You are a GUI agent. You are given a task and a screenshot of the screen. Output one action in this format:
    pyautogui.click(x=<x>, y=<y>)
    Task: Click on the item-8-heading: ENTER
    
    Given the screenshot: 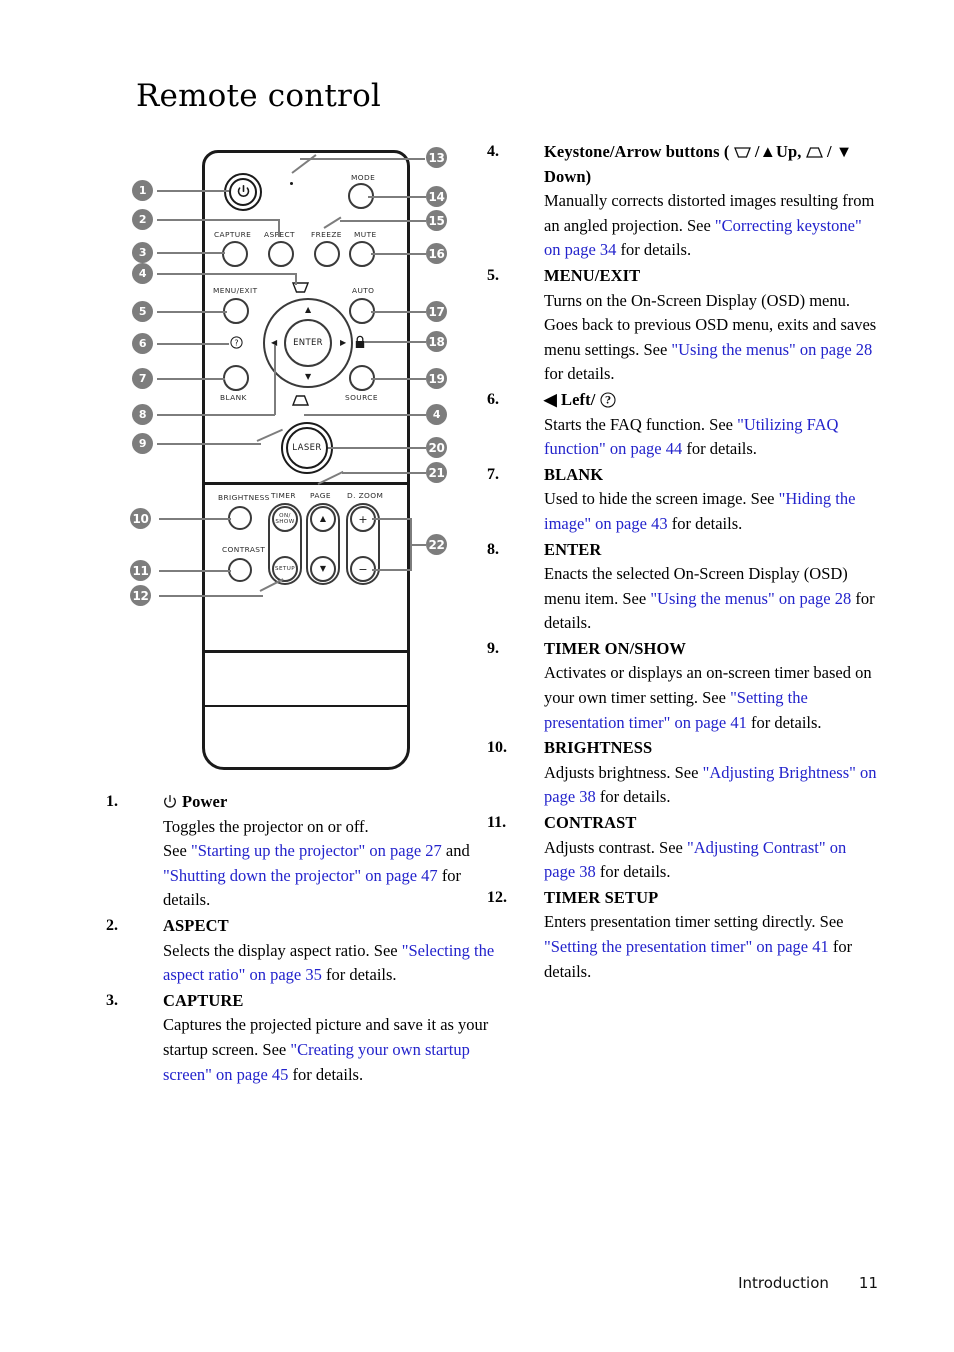 What is the action you would take?
    pyautogui.click(x=573, y=549)
    